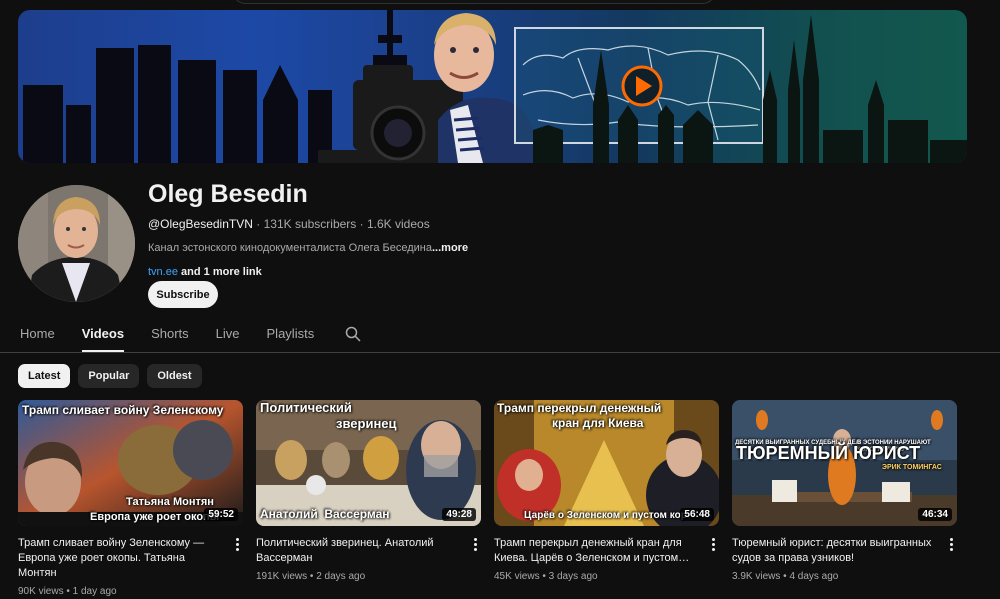  Describe the element at coordinates (183, 294) in the screenshot. I see `subscribe-button: Subscribe` at that location.